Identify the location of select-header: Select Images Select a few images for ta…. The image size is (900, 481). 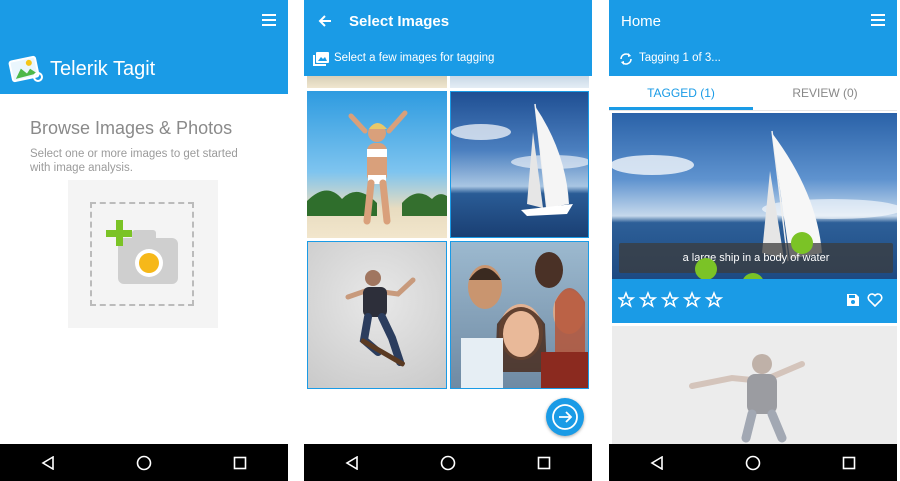
(448, 38).